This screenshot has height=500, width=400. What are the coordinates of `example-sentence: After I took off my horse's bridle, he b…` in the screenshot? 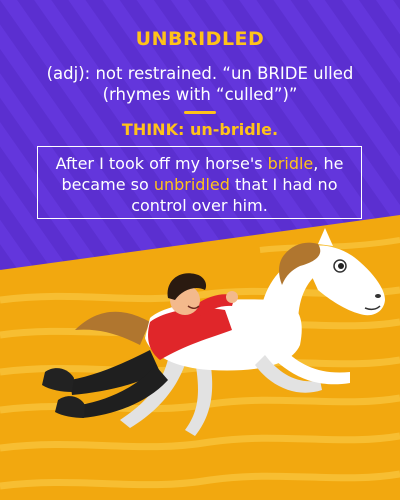 It's located at (199, 182).